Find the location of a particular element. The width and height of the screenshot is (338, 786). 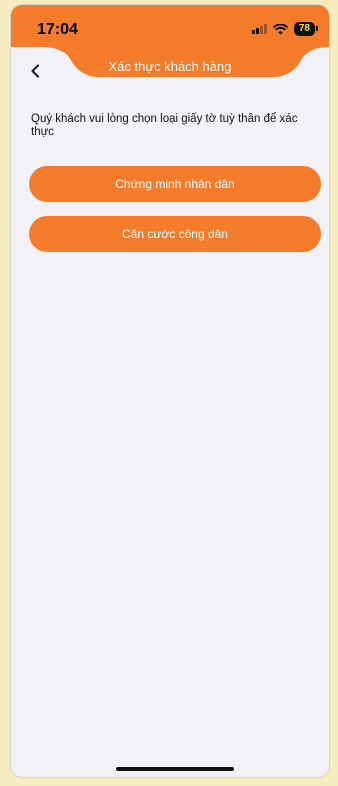

battery-icon: 78 is located at coordinates (306, 29).